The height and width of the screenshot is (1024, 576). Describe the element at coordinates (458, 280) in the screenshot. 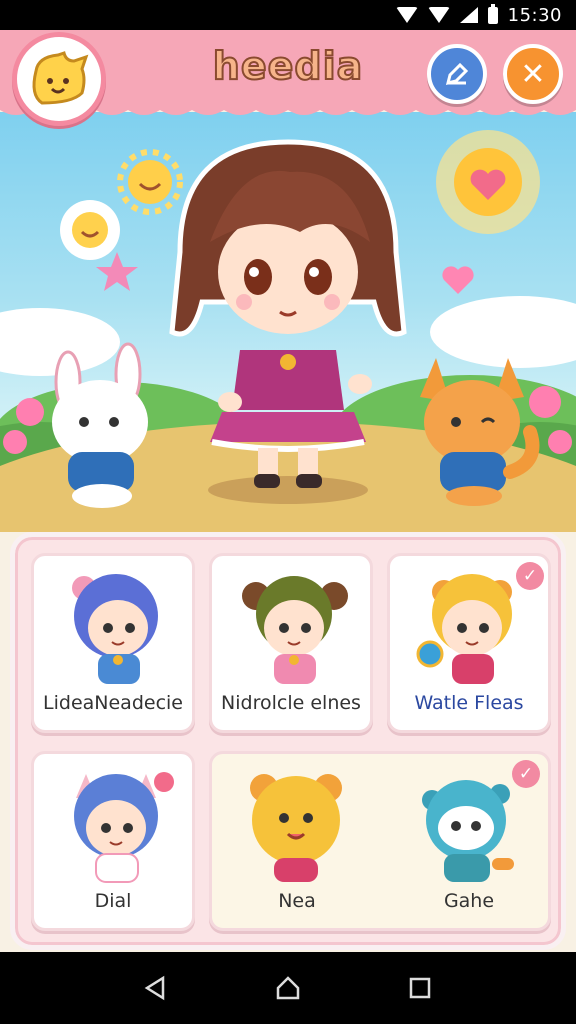

I see `heart-balloon-icon` at that location.